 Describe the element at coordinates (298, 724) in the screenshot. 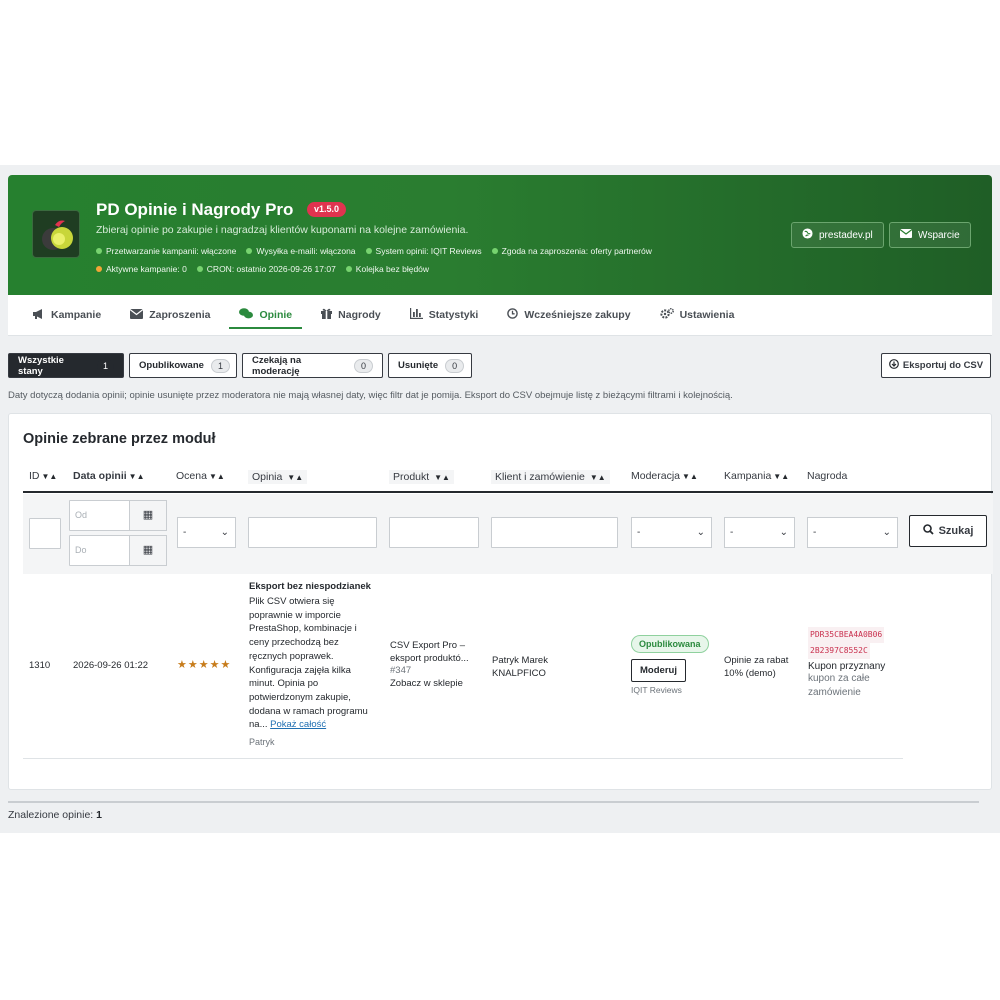

I see `show-full-link: Pokaż całość` at that location.